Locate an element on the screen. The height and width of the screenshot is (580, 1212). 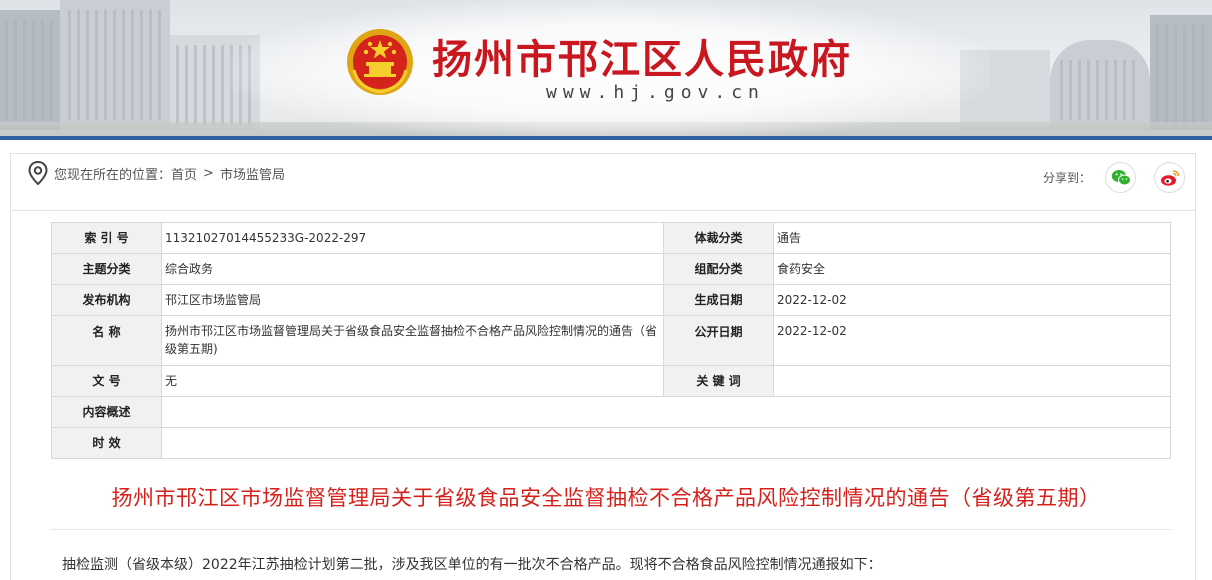
info-label: 关 键 词 is located at coordinates (718, 381).